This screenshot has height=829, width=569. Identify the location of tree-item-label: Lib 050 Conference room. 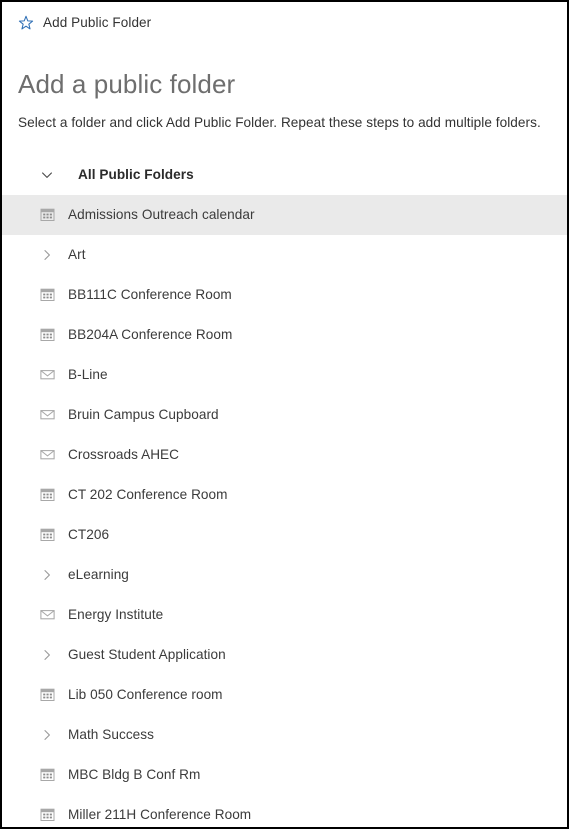
(145, 695).